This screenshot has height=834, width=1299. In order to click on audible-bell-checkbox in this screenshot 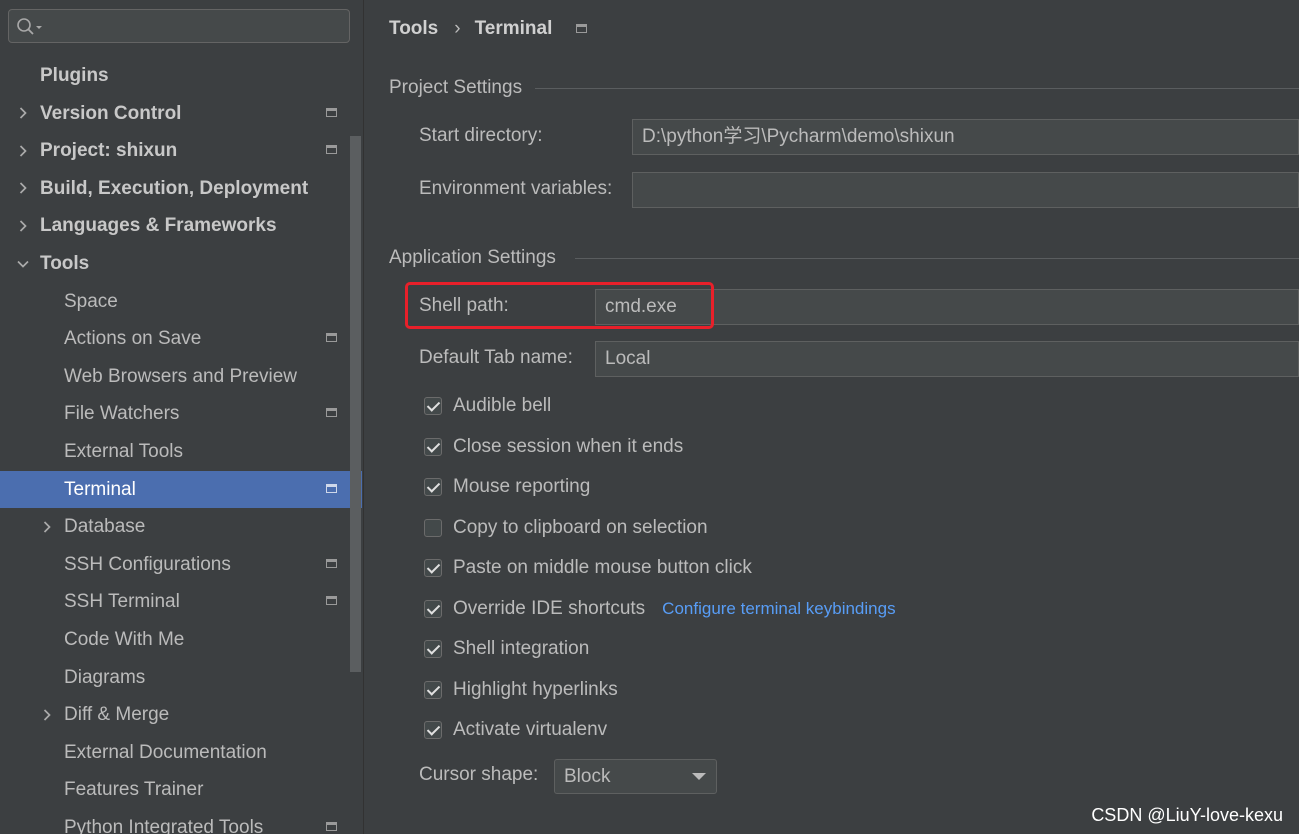, I will do `click(433, 406)`.